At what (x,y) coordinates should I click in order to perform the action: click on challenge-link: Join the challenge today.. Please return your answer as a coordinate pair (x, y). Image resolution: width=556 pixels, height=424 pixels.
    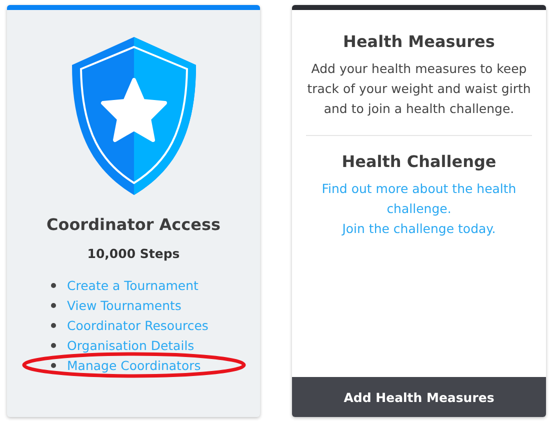
    Looking at the image, I should click on (419, 229).